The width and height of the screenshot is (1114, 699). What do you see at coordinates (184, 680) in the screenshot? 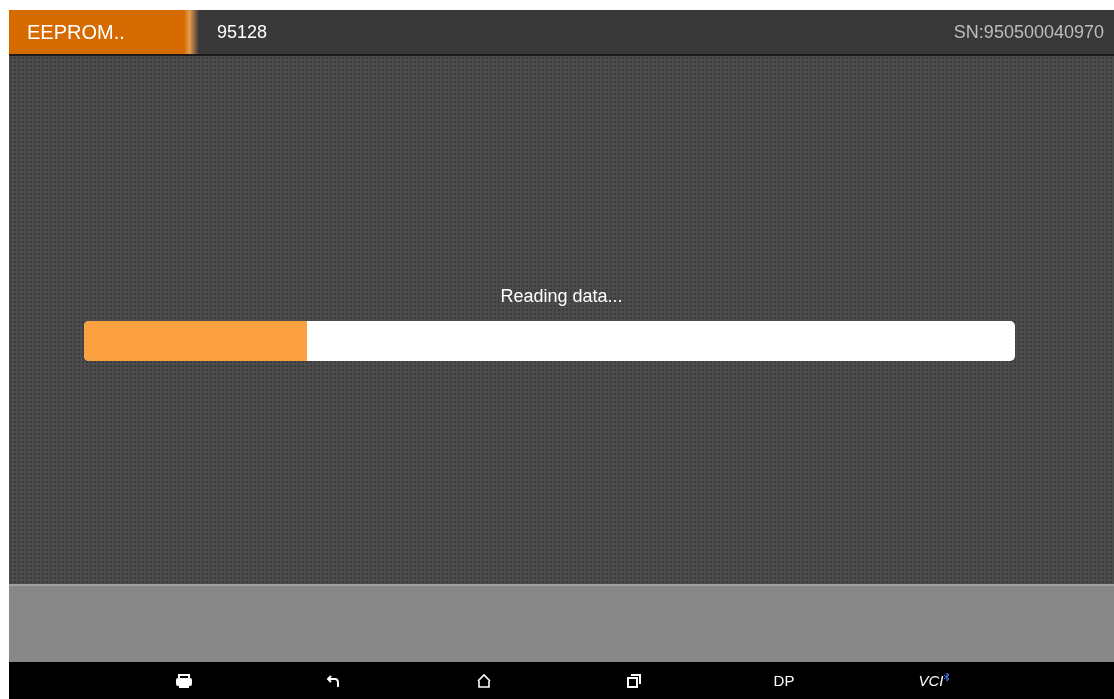
I see `printer-icon` at bounding box center [184, 680].